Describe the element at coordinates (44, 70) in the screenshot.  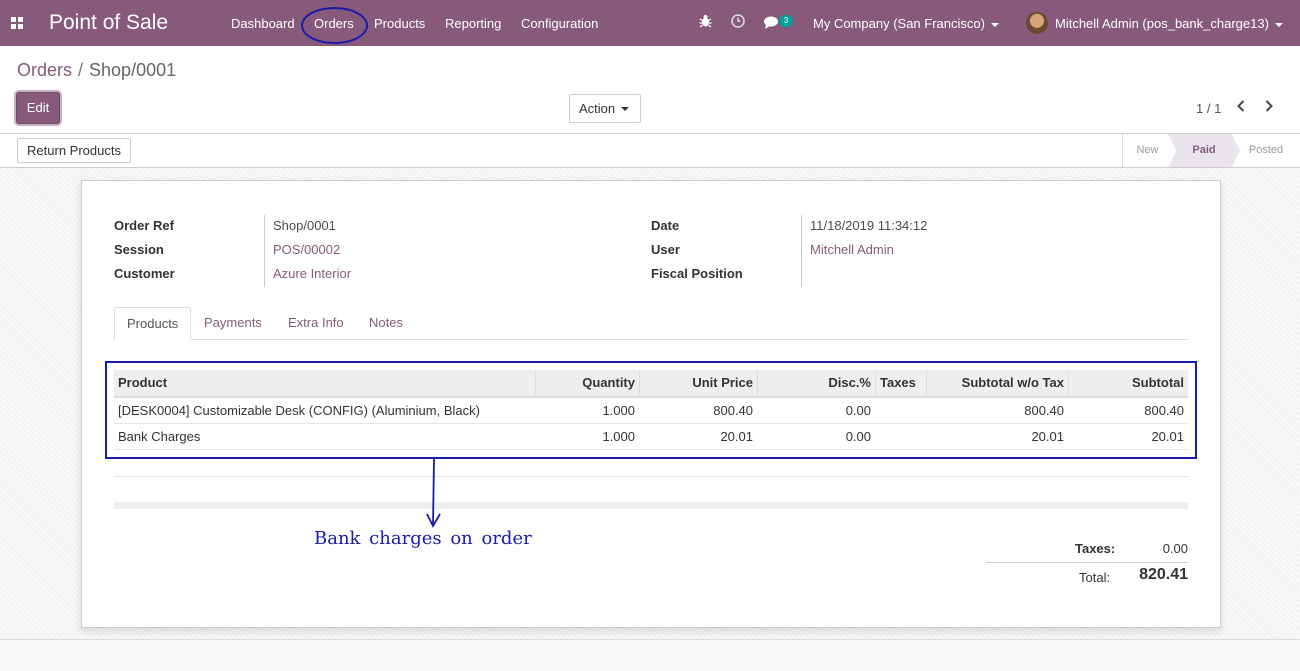
I see `breadcrumb-orders-link: Orders` at that location.